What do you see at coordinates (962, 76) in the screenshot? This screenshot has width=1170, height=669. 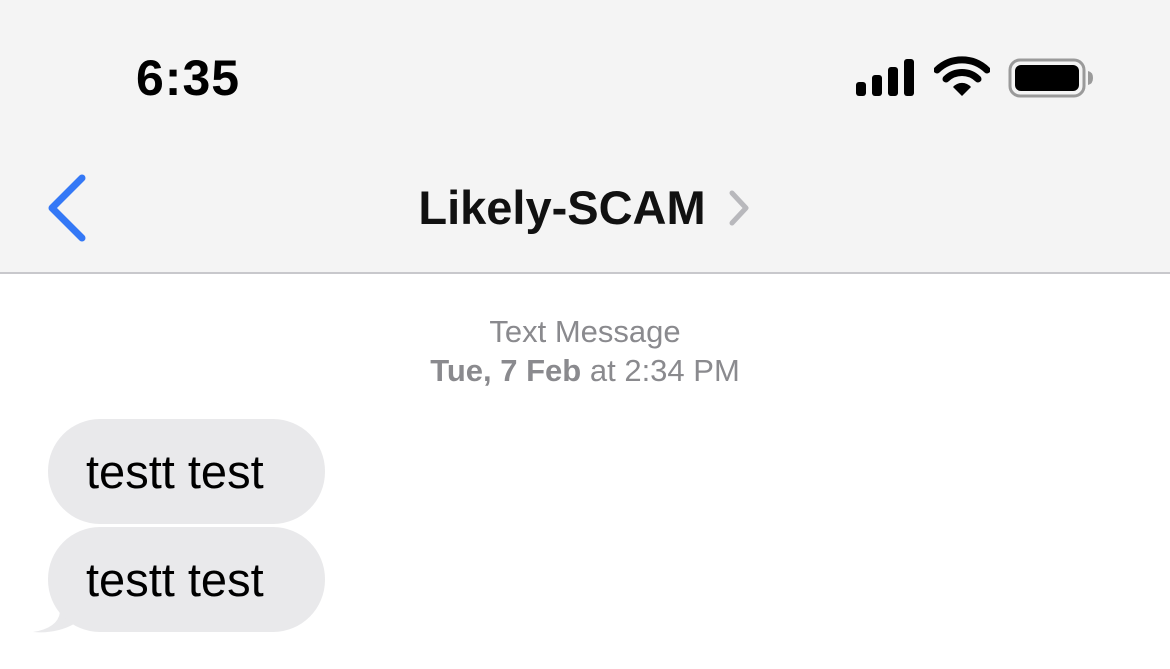 I see `wifi-icon` at bounding box center [962, 76].